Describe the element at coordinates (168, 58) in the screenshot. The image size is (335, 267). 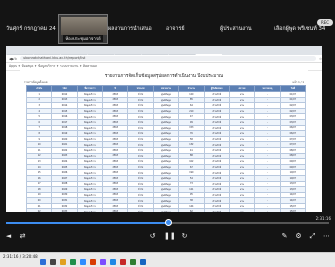
I see `url-field: ubonratchathani.kku.ac.th/report/list` at that location.